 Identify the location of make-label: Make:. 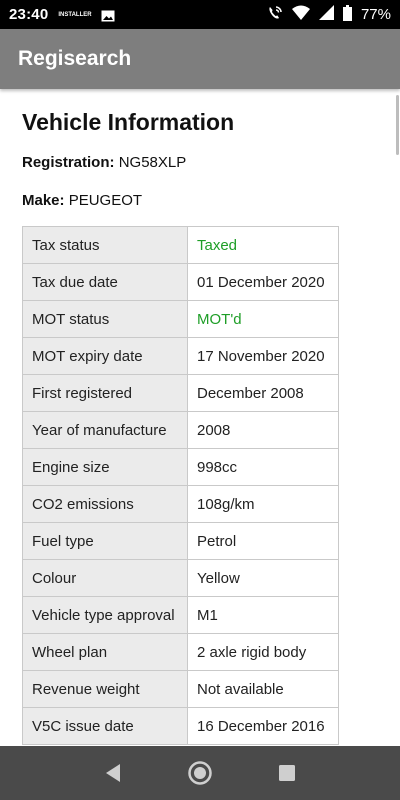
(43, 200).